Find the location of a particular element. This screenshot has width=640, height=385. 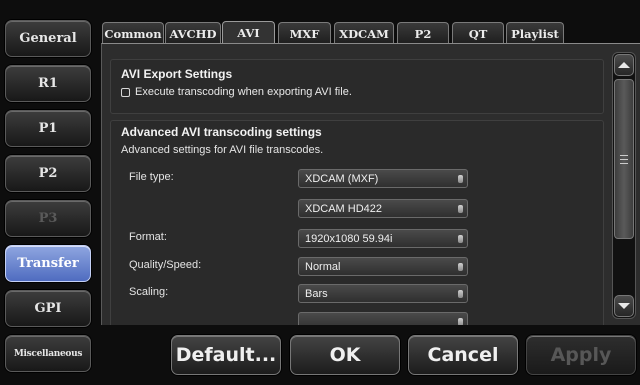

quality-value: Normal is located at coordinates (323, 266).